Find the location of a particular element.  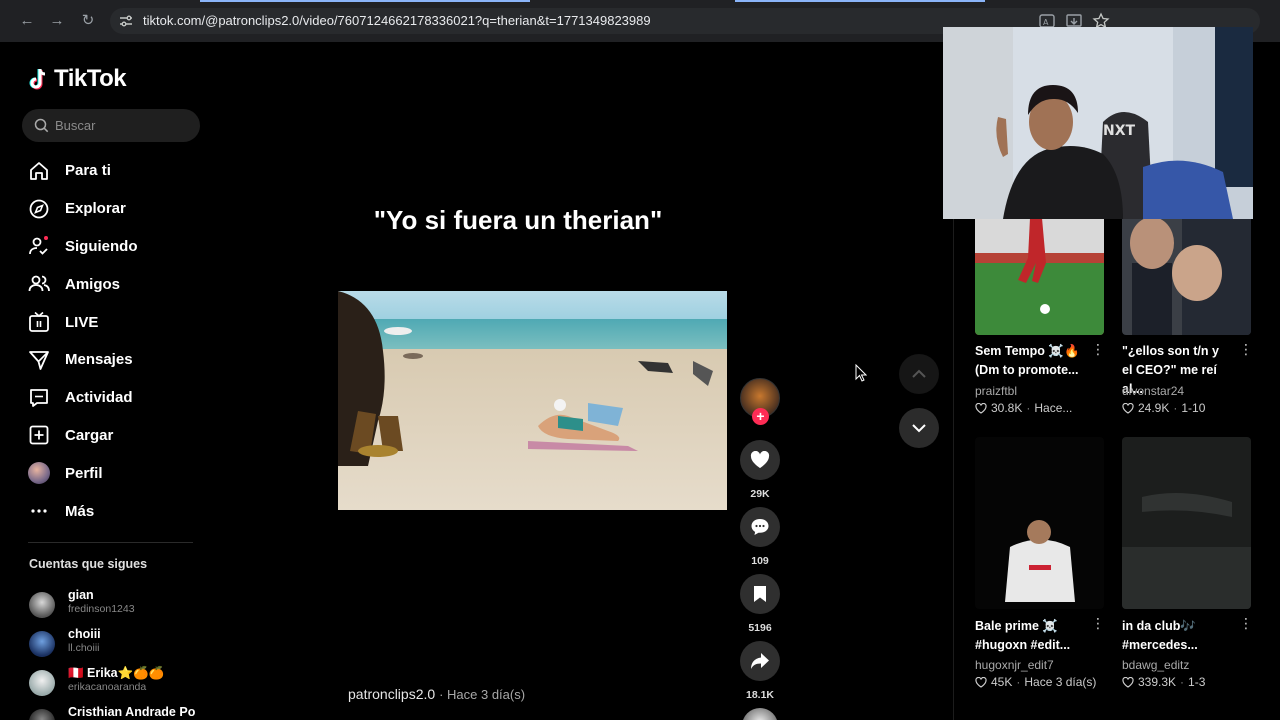

post-date: Hace 3 día(s) is located at coordinates (1060, 682).